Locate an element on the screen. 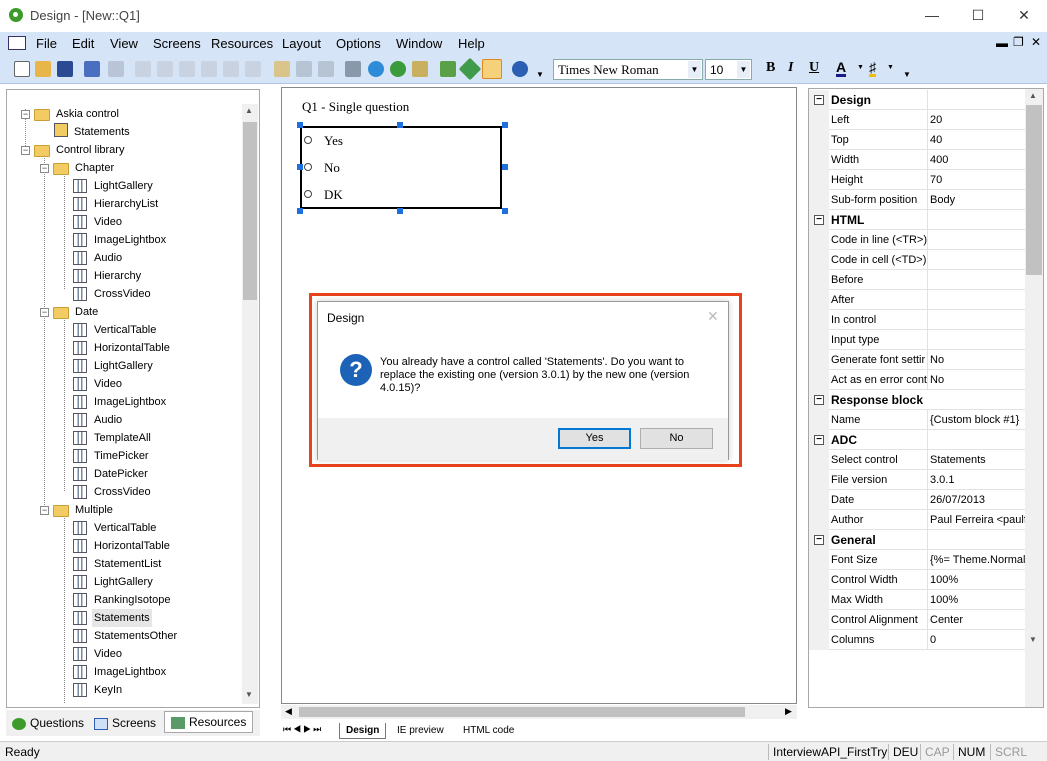 The height and width of the screenshot is (761, 1047). tree-item: TemplateAll is located at coordinates (122, 438).